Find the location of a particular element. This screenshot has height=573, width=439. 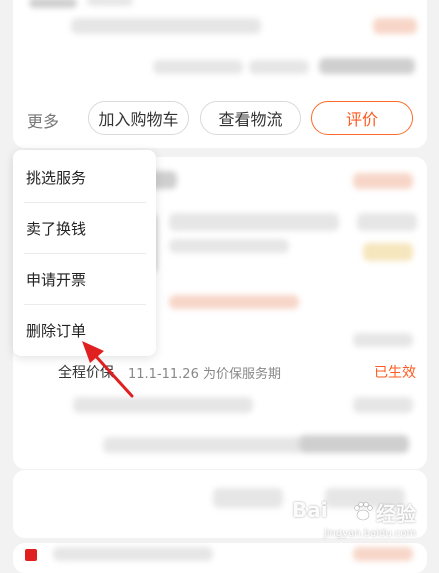

promo-tag-blurred is located at coordinates (234, 302).